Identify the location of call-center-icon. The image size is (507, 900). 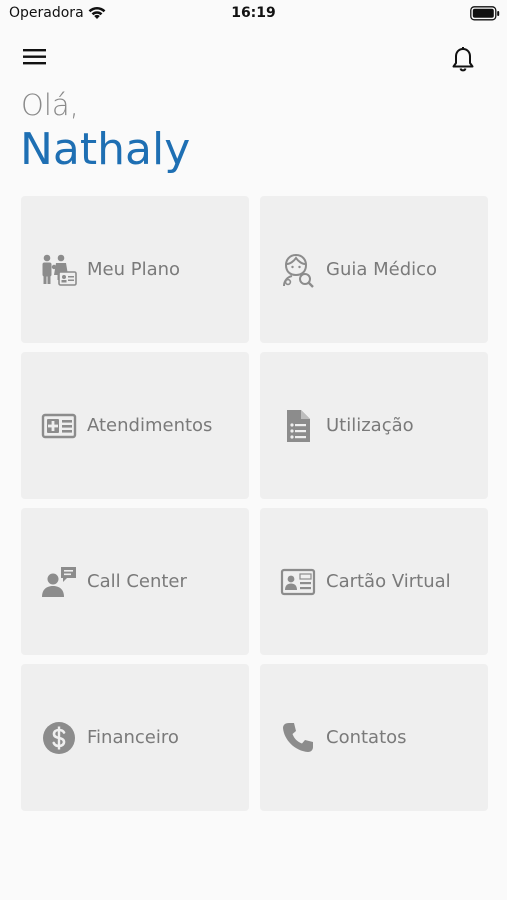
(59, 582).